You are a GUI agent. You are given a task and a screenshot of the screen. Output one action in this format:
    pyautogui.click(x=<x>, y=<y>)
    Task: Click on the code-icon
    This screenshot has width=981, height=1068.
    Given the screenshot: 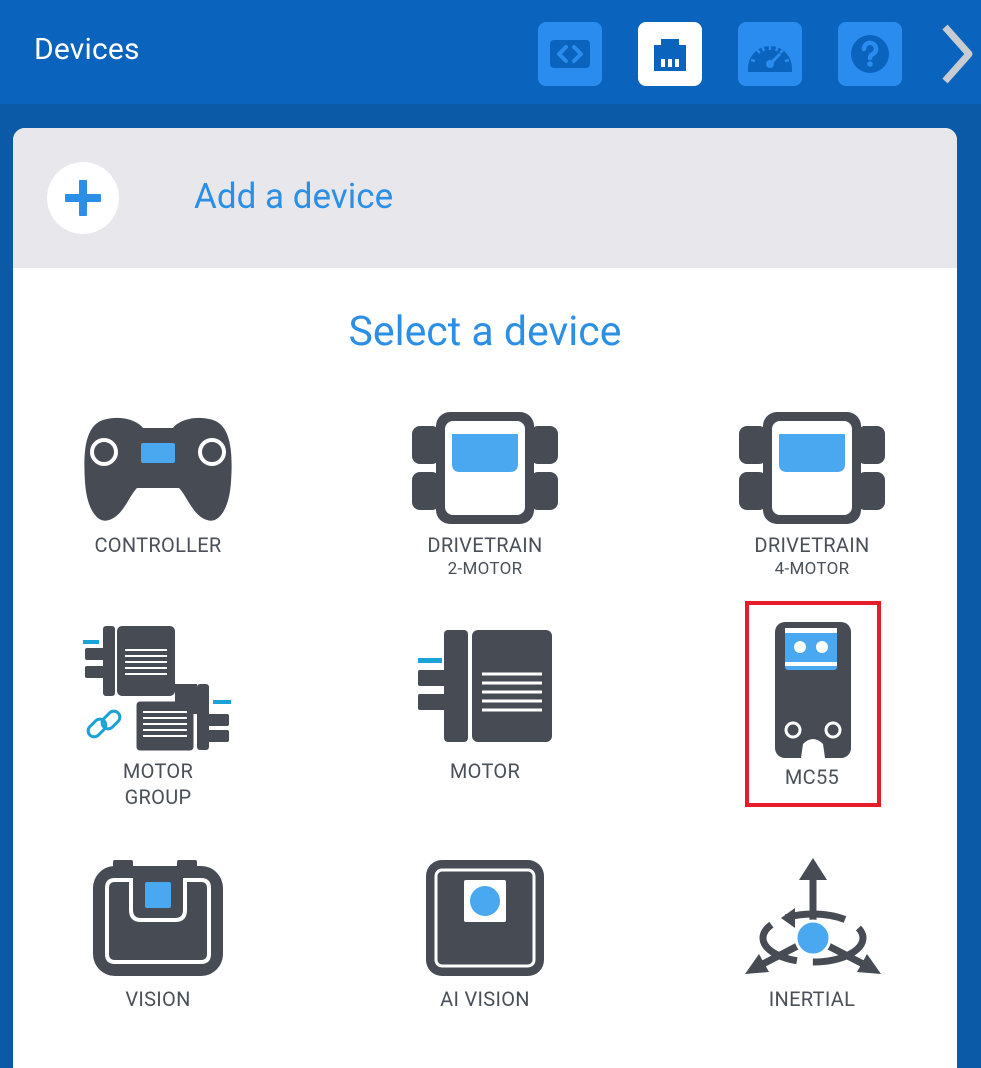 What is the action you would take?
    pyautogui.click(x=570, y=54)
    